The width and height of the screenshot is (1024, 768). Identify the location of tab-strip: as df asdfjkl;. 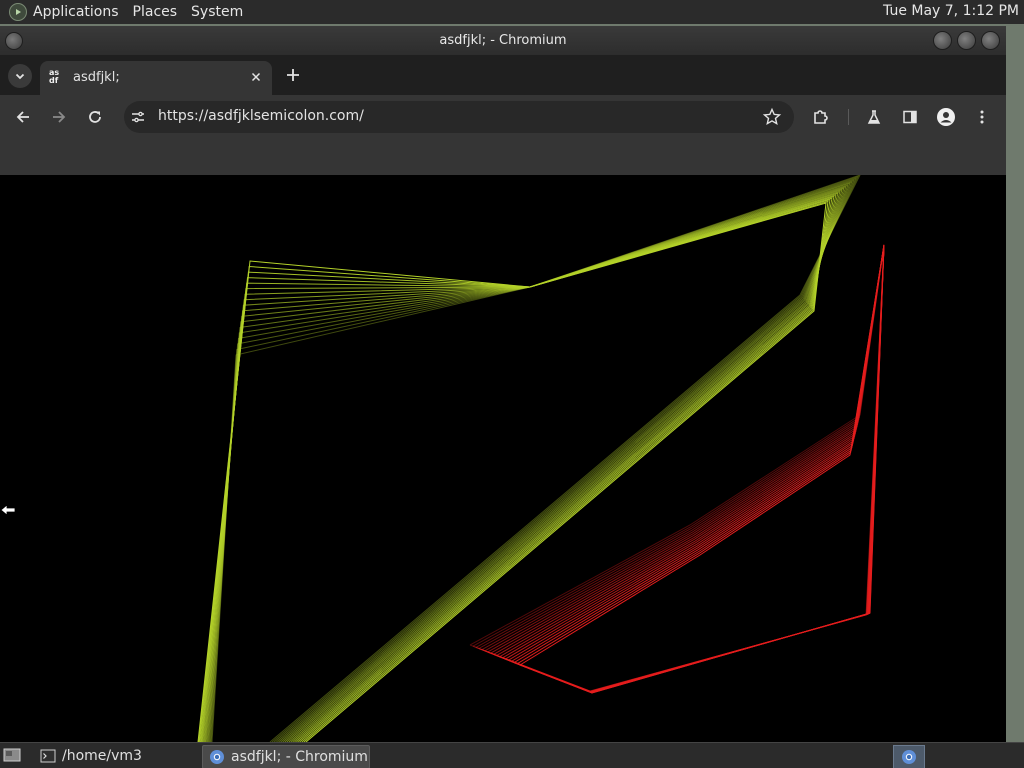
(503, 75).